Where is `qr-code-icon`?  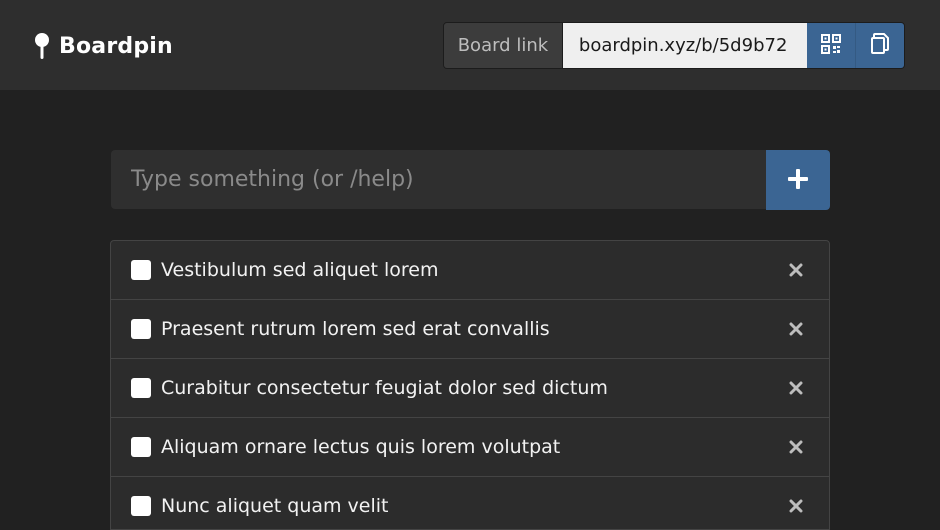
qr-code-icon is located at coordinates (831, 45).